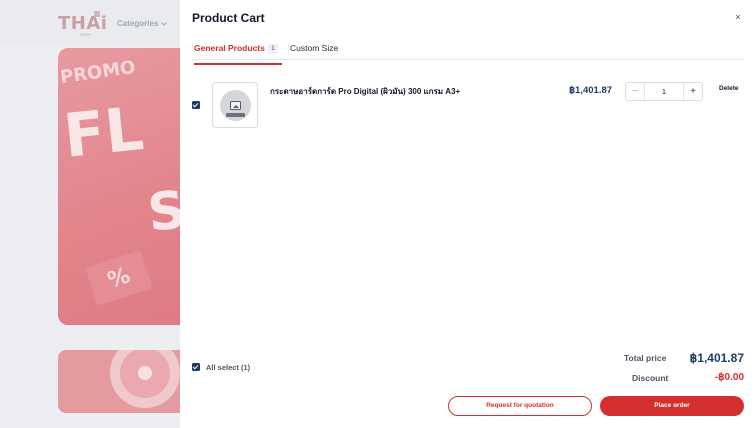 The width and height of the screenshot is (756, 428). Describe the element at coordinates (738, 17) in the screenshot. I see `close-icon: ×` at that location.